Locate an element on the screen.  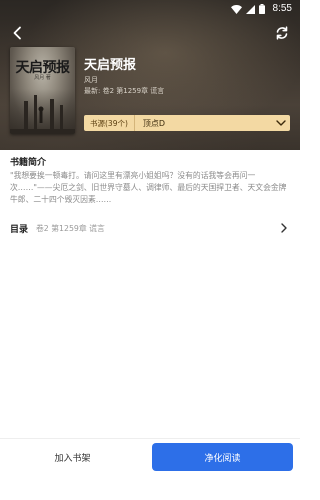
back-button is located at coordinates (18, 33).